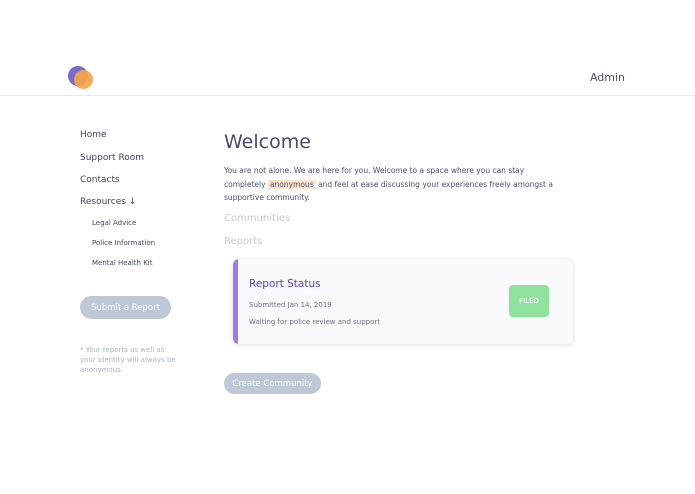 The width and height of the screenshot is (695, 494). Describe the element at coordinates (112, 158) in the screenshot. I see `sidebar-item-support-room: Support Room` at that location.